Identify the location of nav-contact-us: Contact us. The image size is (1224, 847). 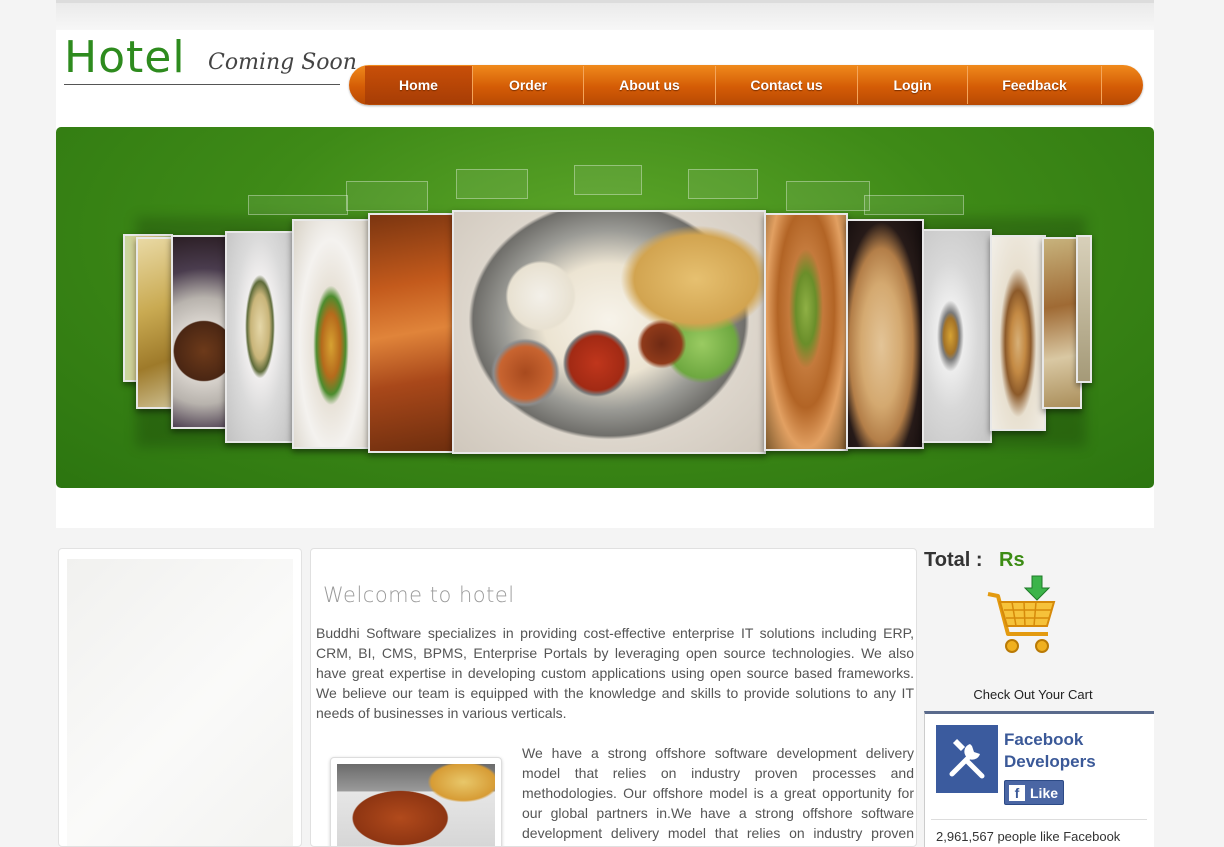
(787, 85).